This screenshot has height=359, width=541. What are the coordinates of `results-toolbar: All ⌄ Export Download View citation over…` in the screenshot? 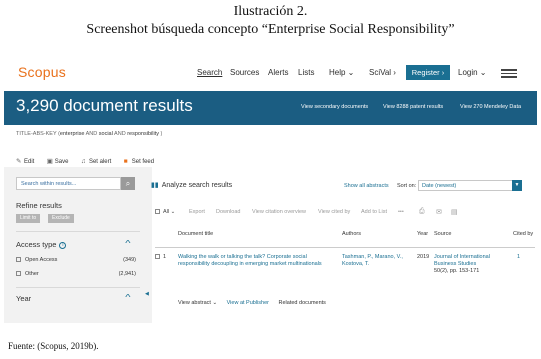 It's located at (345, 212).